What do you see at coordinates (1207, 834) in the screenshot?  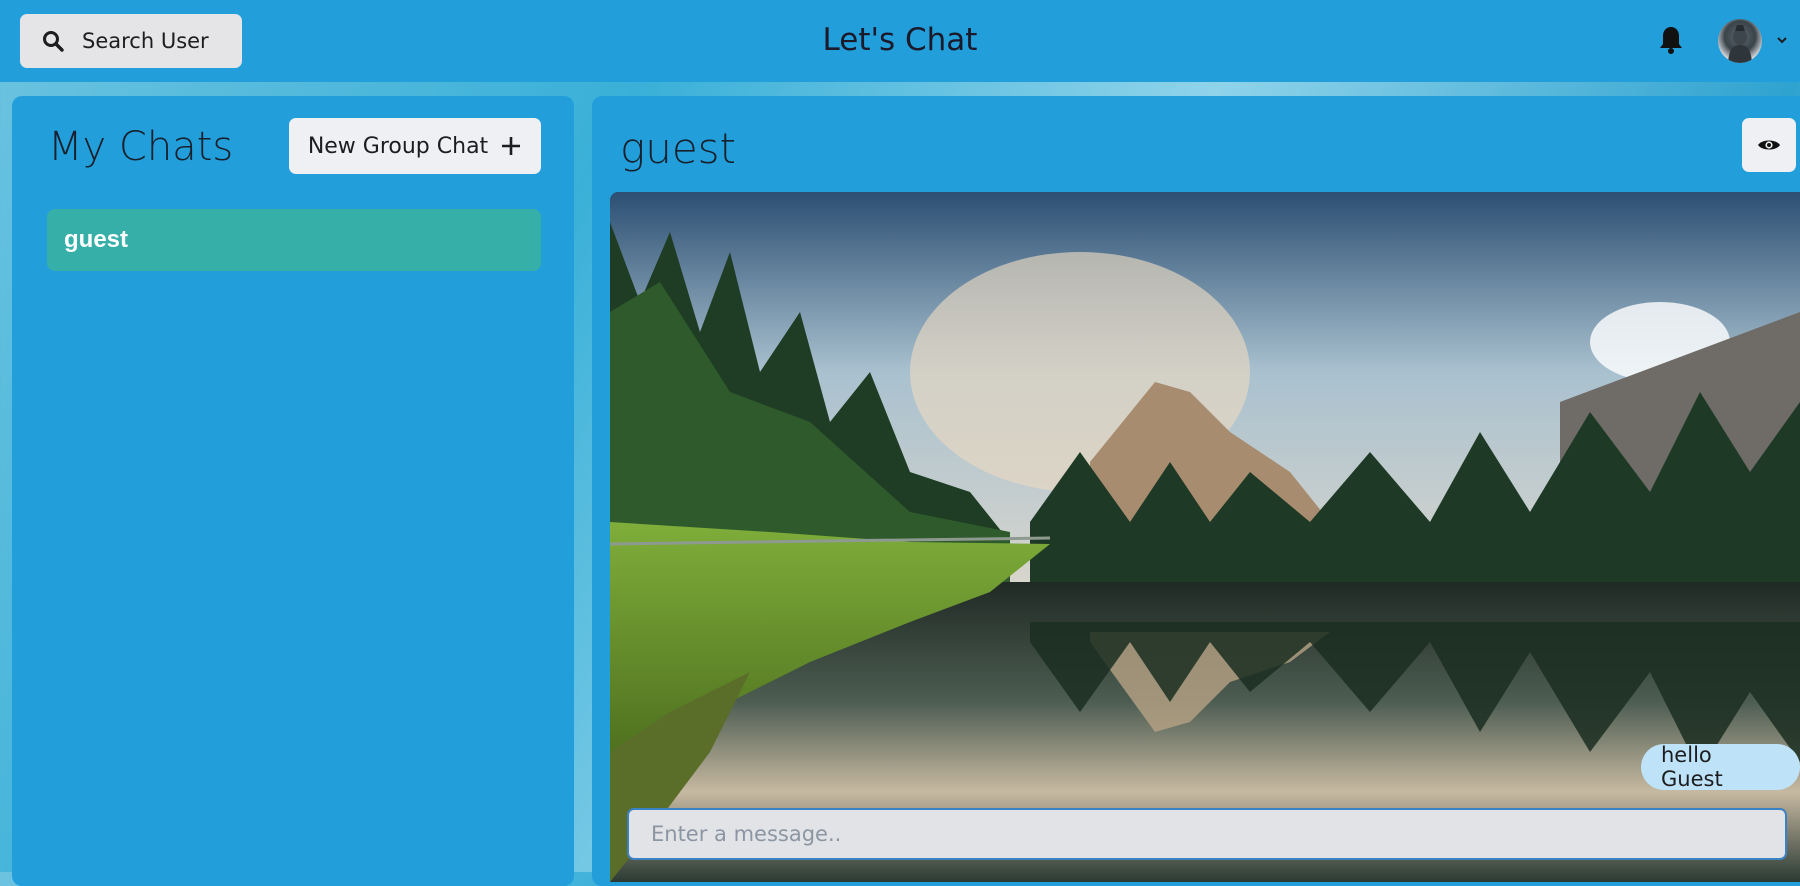 I see `message-input` at bounding box center [1207, 834].